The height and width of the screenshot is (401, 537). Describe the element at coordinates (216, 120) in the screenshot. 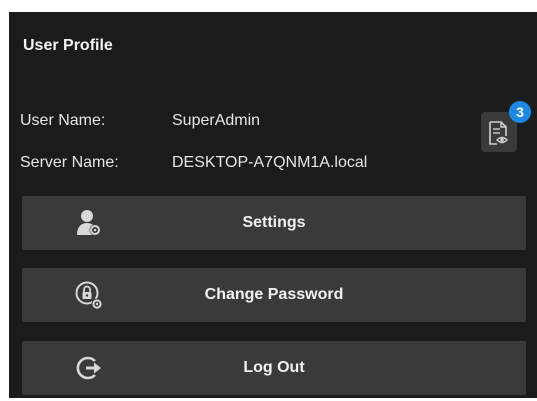

I see `user-name-value: SuperAdmin` at that location.